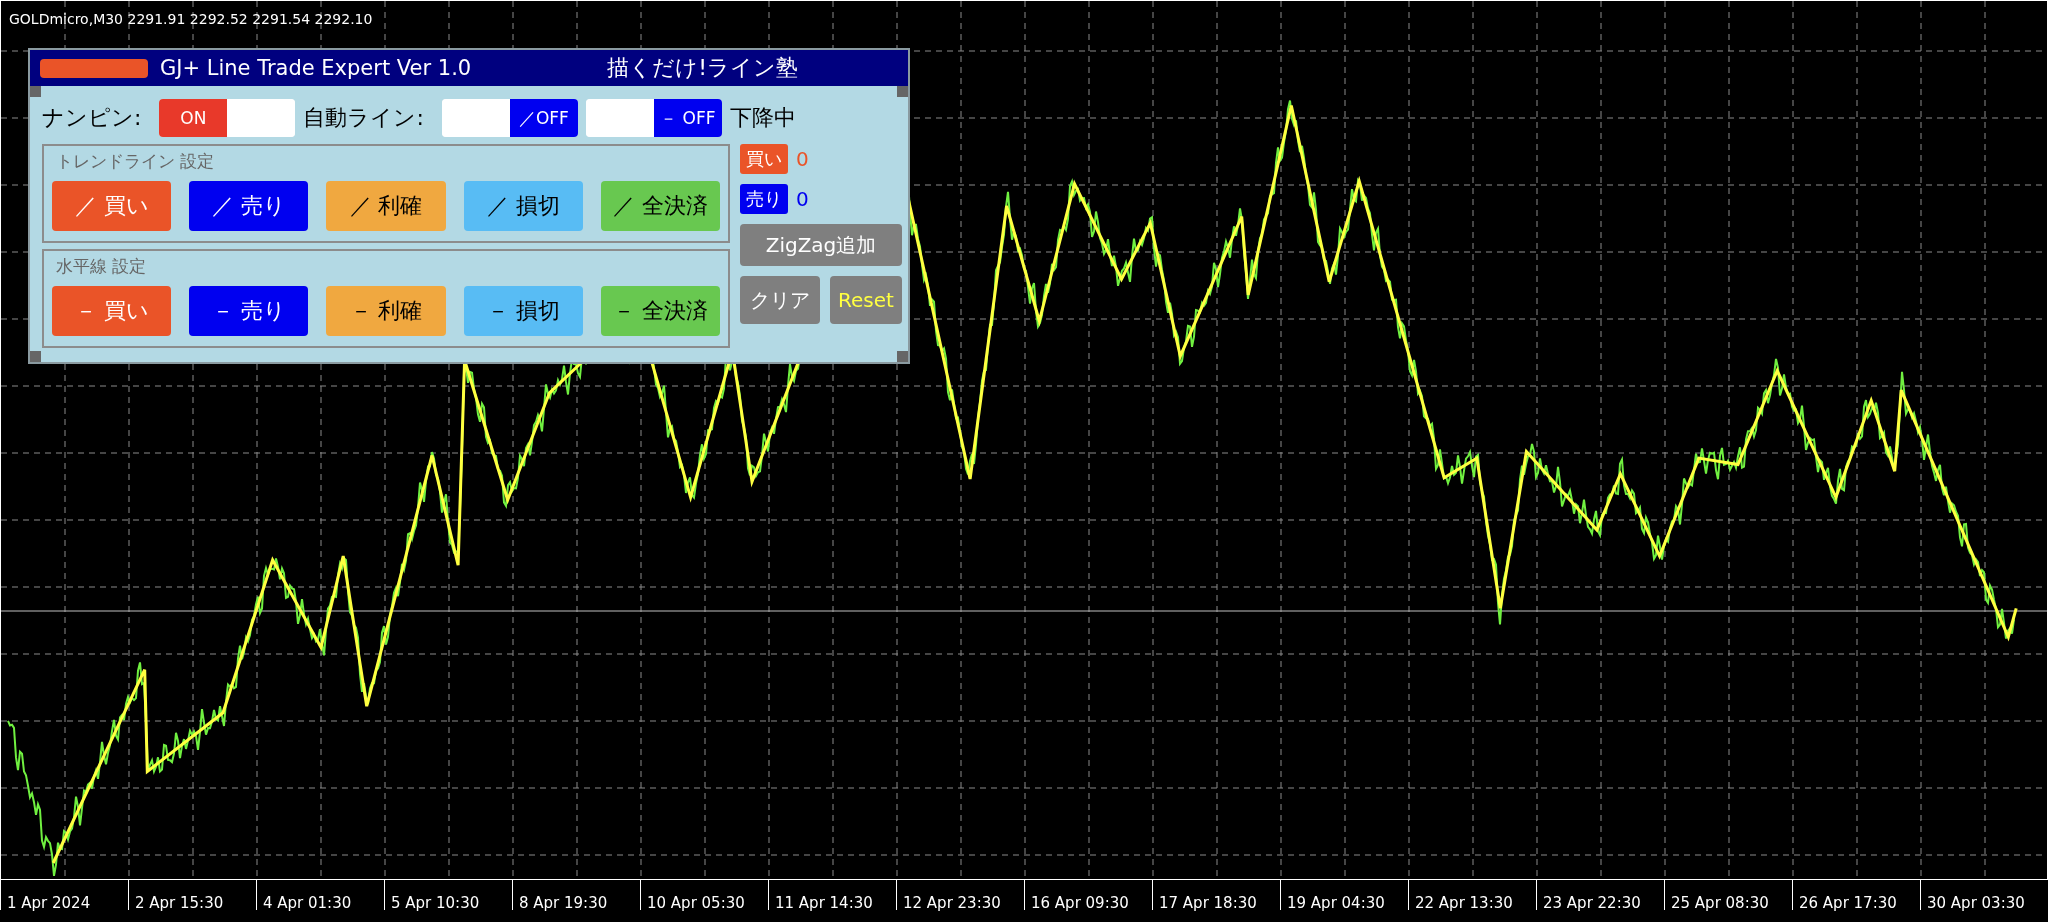 The height and width of the screenshot is (922, 2048). I want to click on line-action-button: － 損切, so click(523, 311).